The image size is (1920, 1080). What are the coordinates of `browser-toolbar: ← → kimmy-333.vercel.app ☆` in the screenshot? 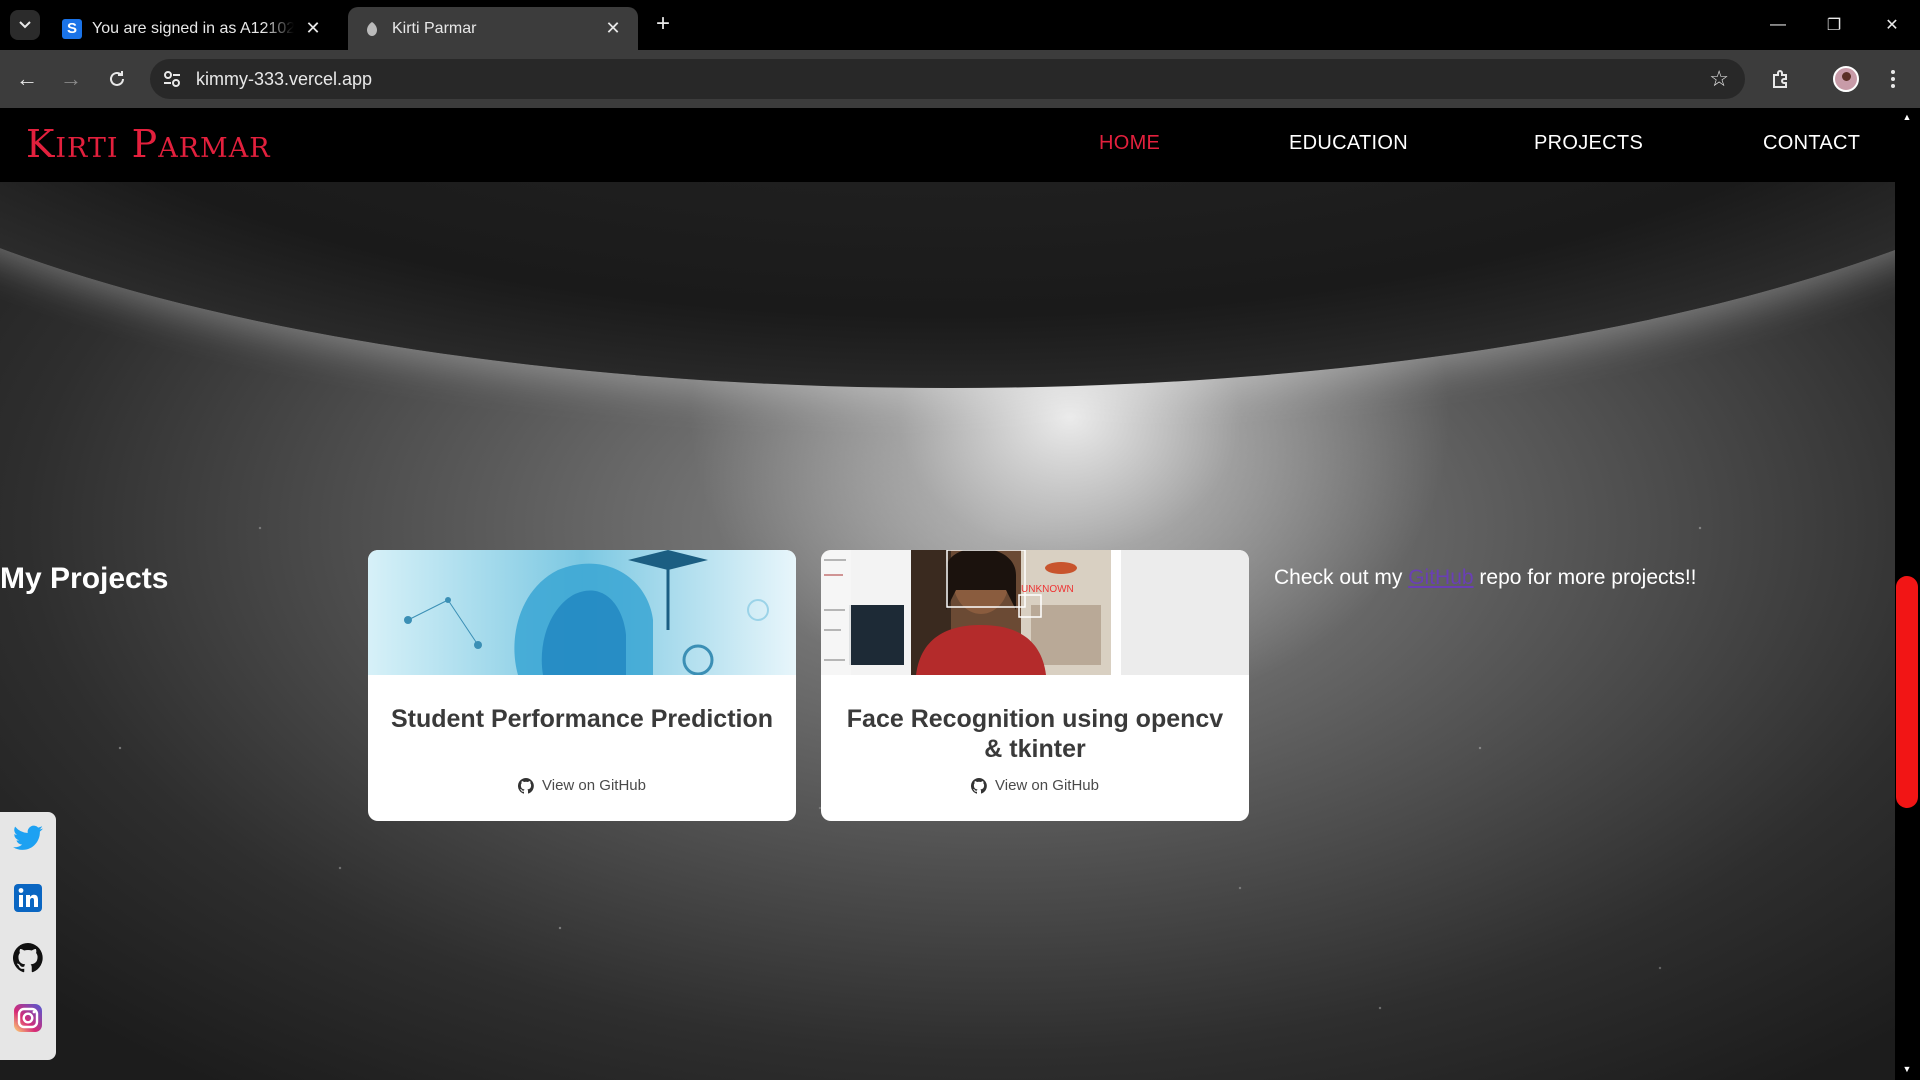 It's located at (960, 79).